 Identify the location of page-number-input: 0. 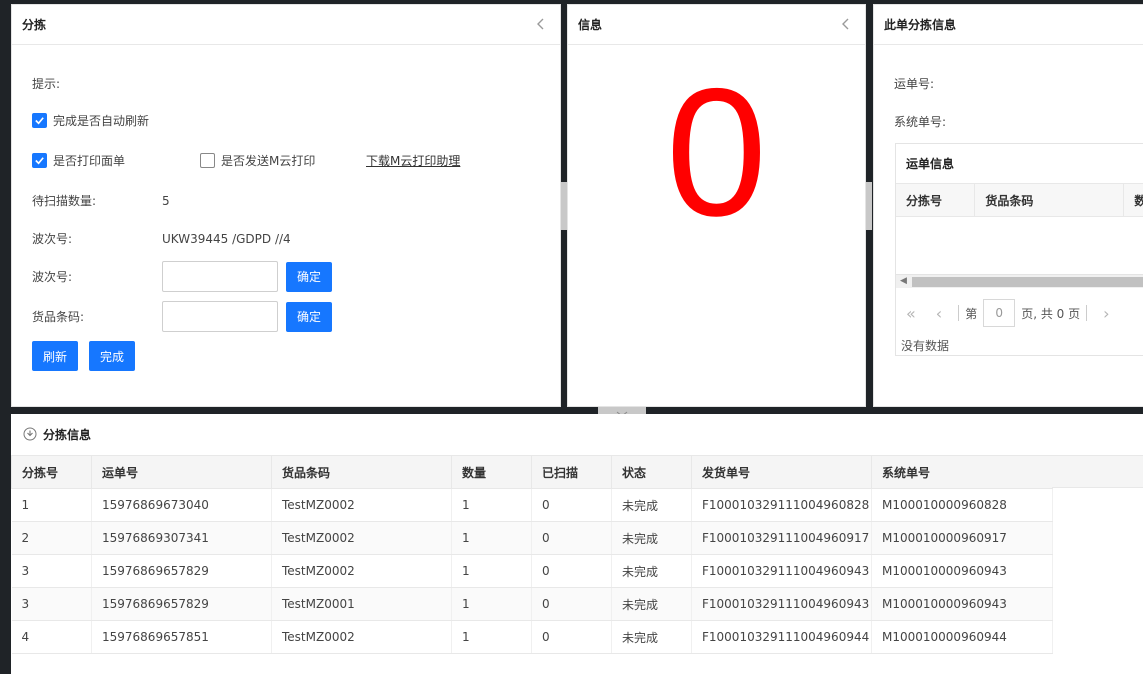
(999, 313).